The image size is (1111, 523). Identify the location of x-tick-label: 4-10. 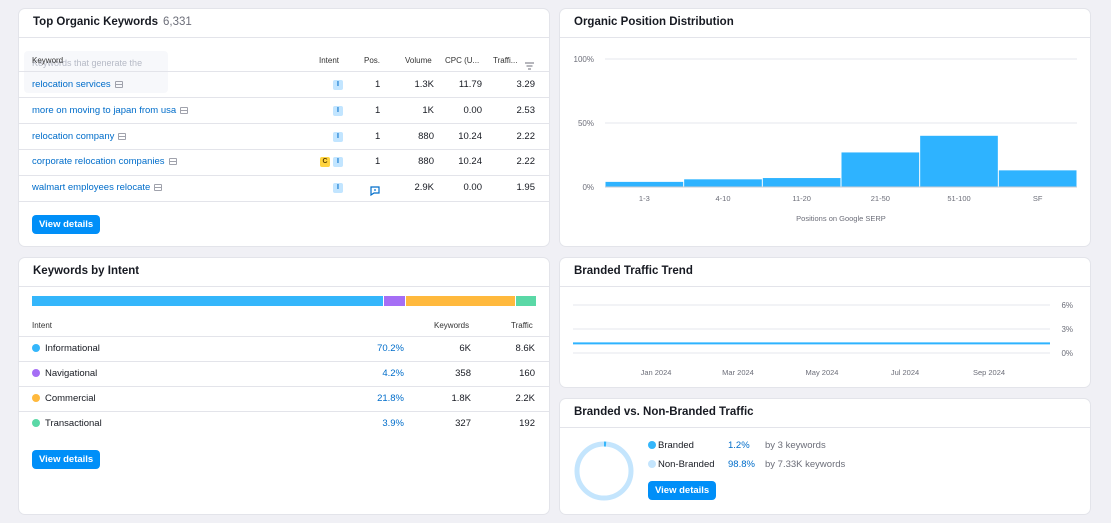
(722, 198).